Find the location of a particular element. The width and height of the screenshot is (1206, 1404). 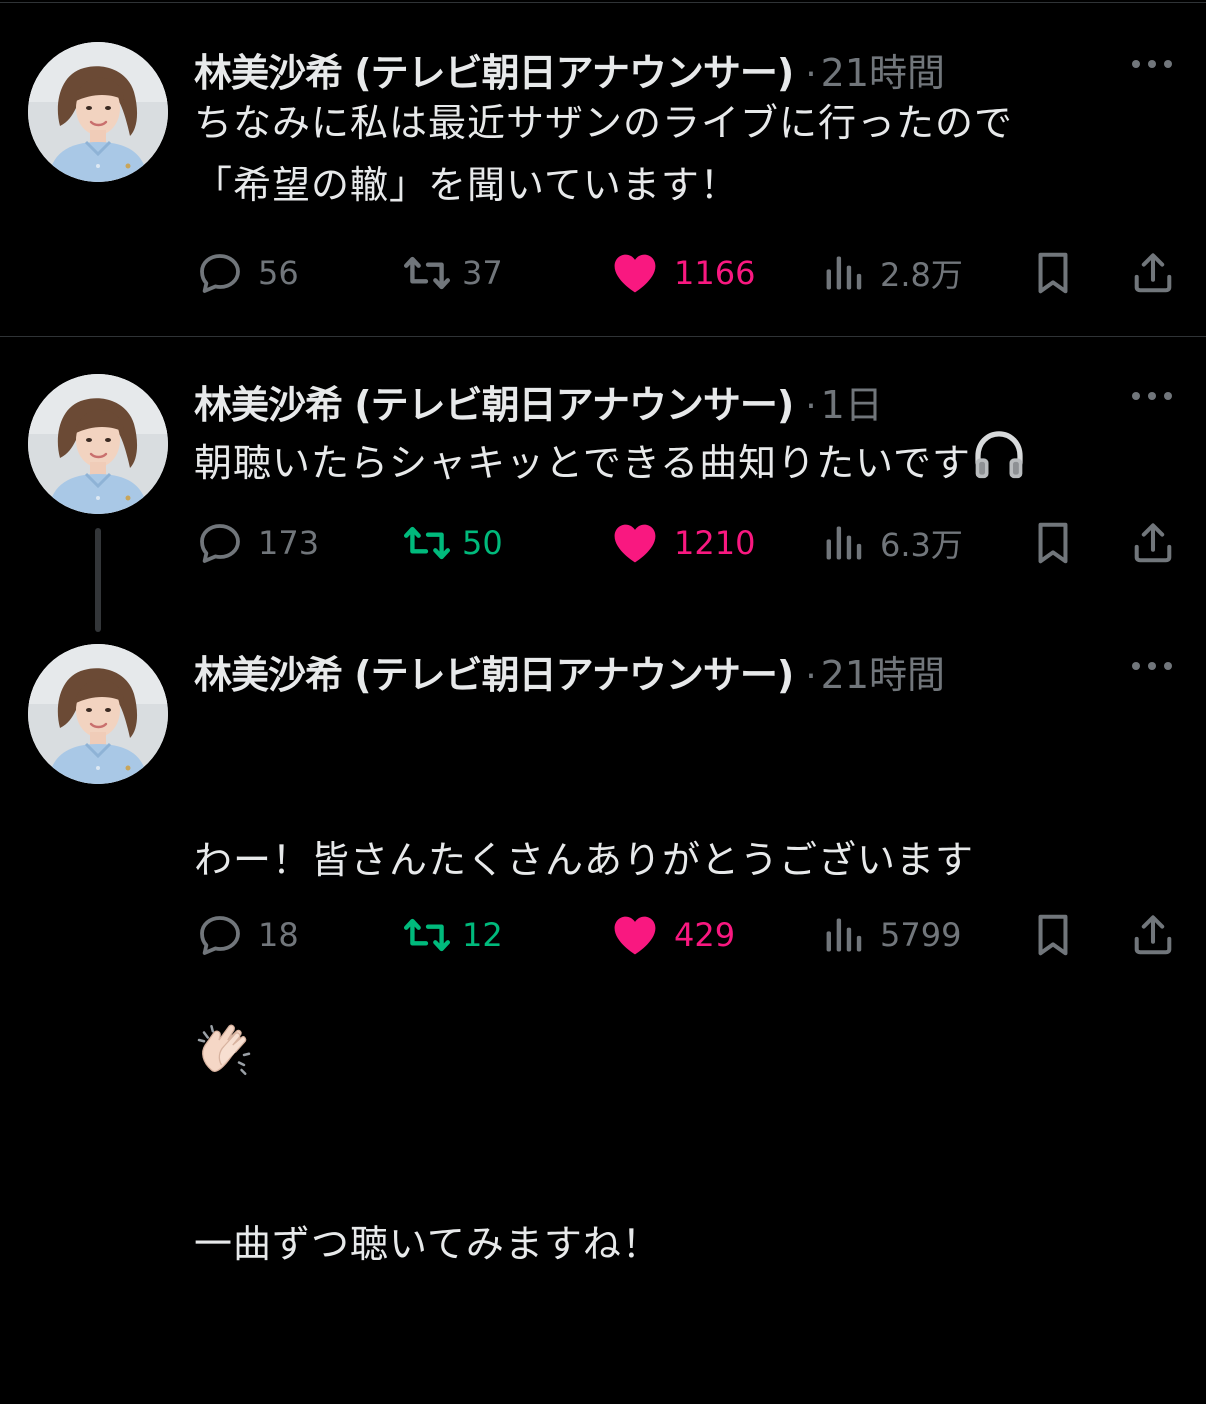

like-count: 1166 is located at coordinates (715, 273).